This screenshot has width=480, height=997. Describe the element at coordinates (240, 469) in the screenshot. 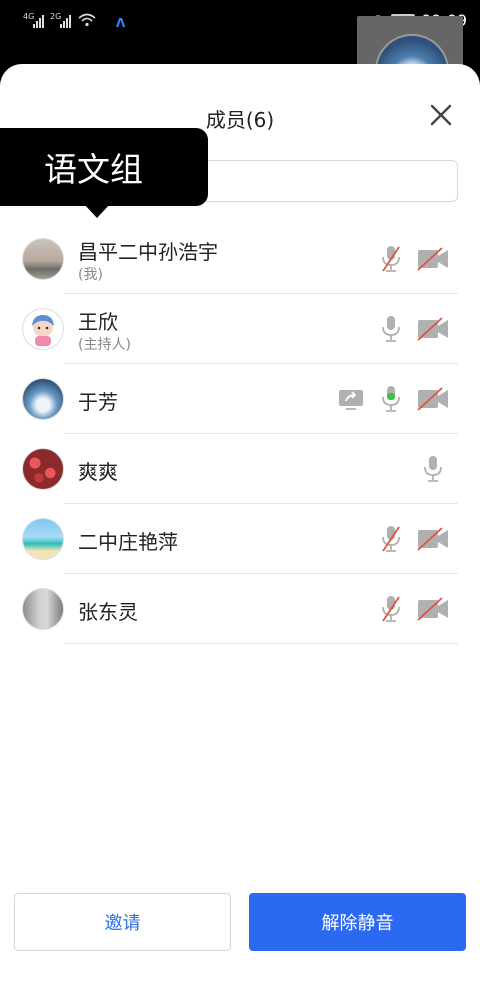

I see `member-row: 爽爽` at that location.